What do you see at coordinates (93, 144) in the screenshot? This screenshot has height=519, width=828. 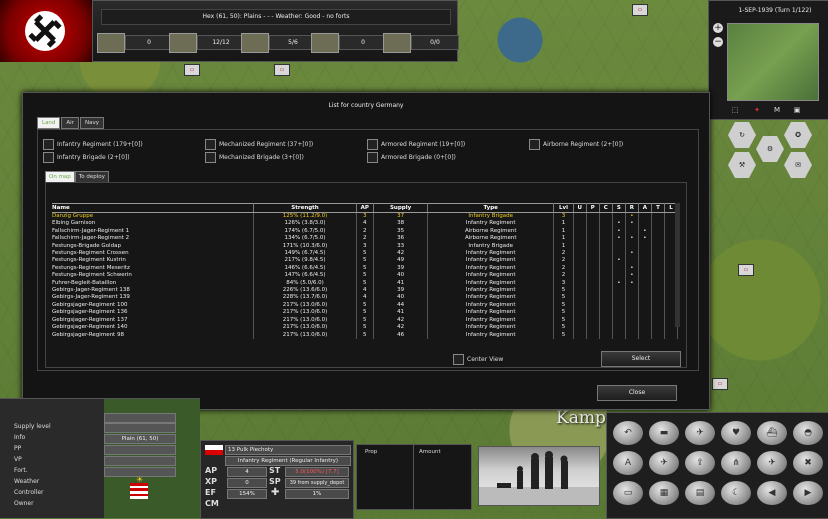 I see `filter-infantry-regiment: Infantry Regiment (179+[0])` at bounding box center [93, 144].